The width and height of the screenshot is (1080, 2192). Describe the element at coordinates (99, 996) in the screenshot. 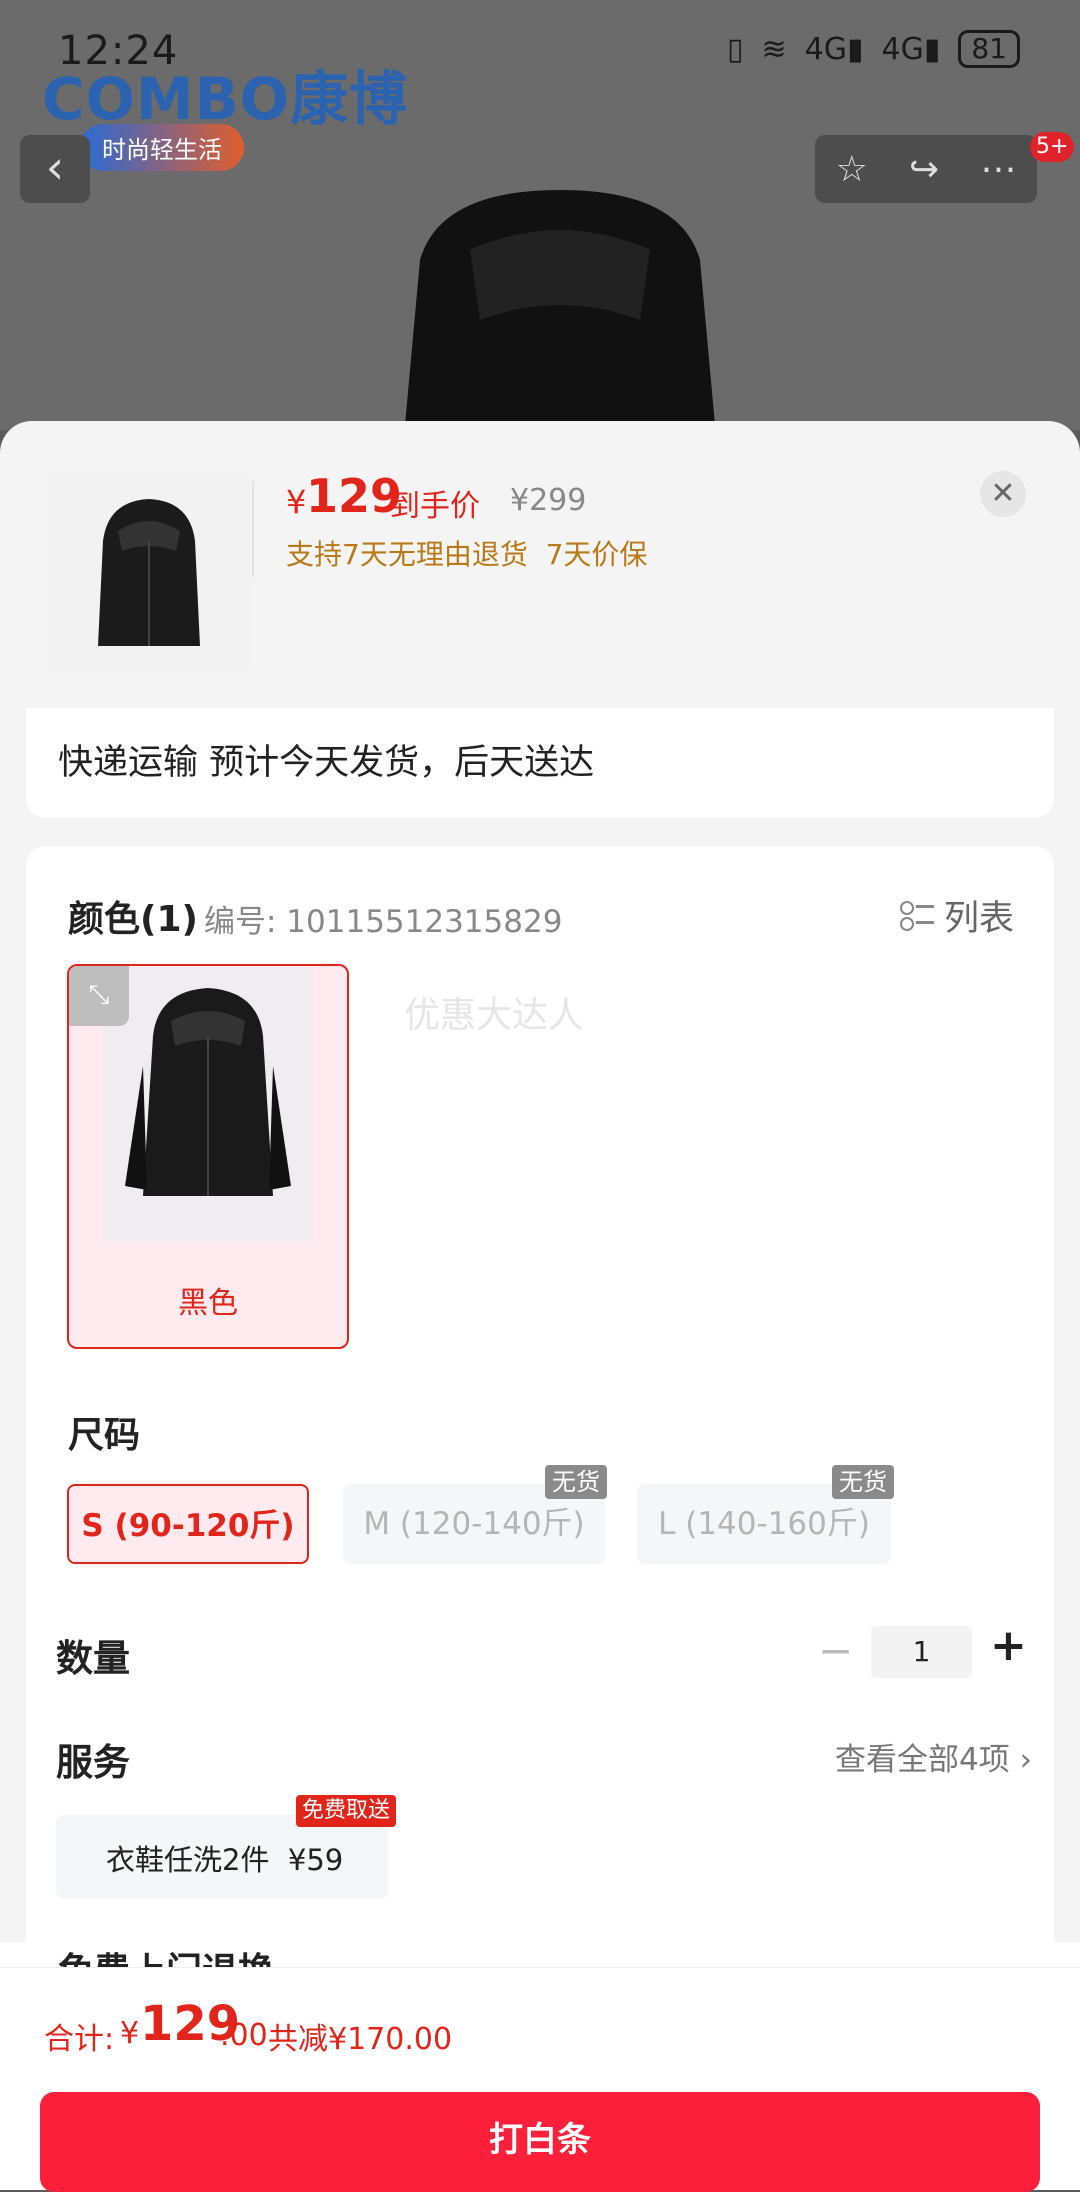

I see `expand-icon: ⤡` at that location.